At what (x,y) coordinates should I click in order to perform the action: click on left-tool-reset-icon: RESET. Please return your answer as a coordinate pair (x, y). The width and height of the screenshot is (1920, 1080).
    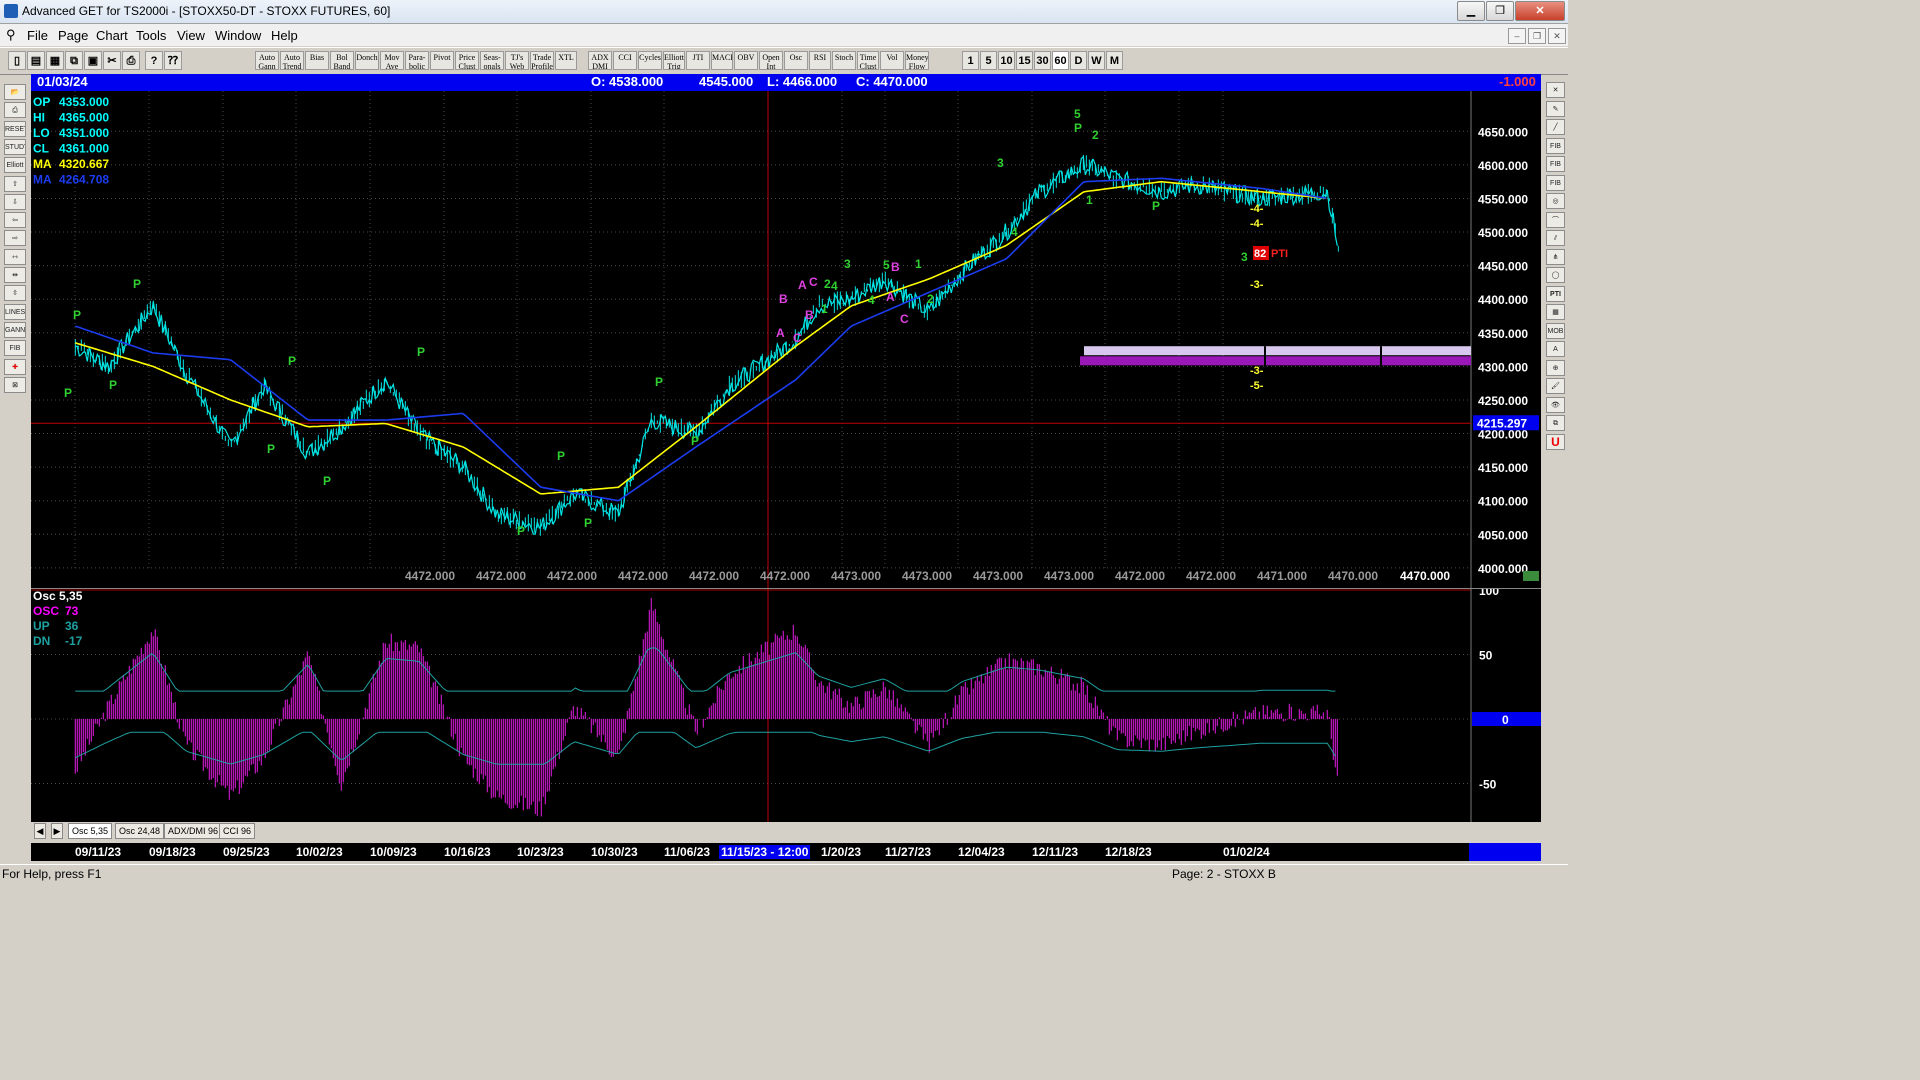
    Looking at the image, I should click on (15, 128).